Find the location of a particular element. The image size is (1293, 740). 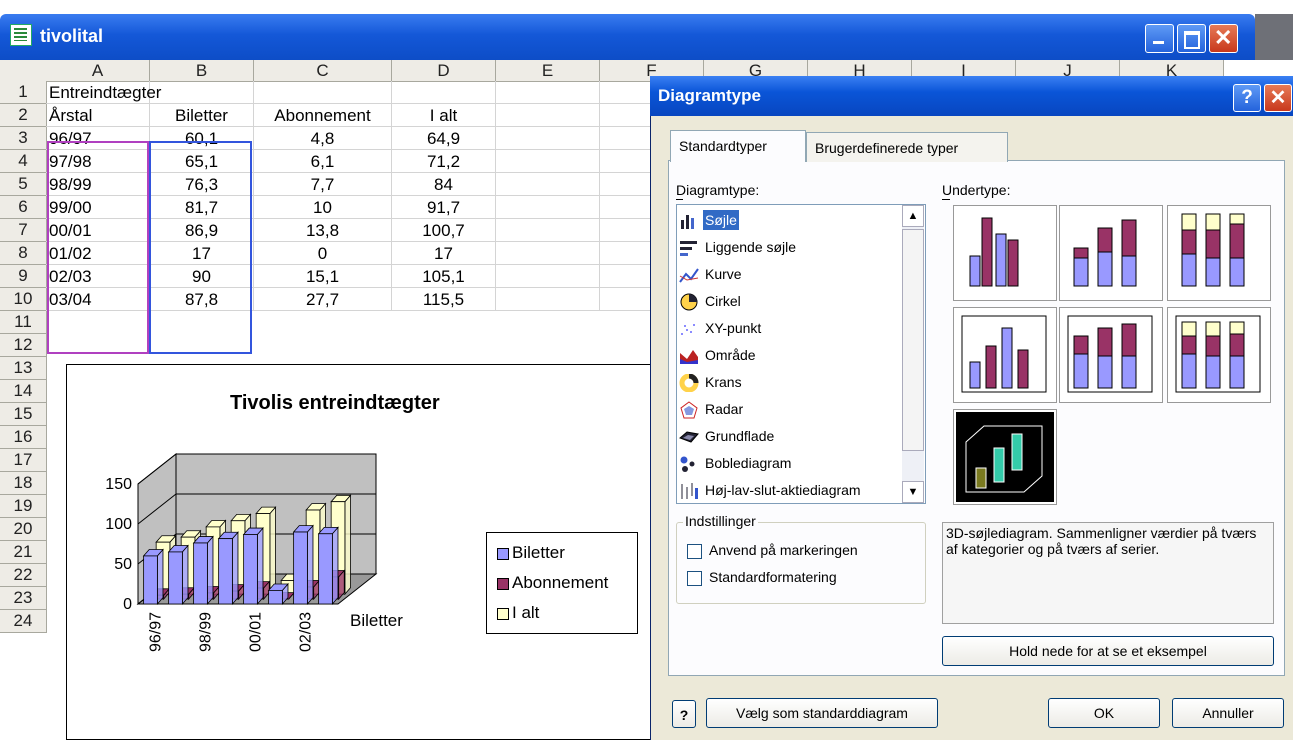

minimize-button is located at coordinates (1159, 38).